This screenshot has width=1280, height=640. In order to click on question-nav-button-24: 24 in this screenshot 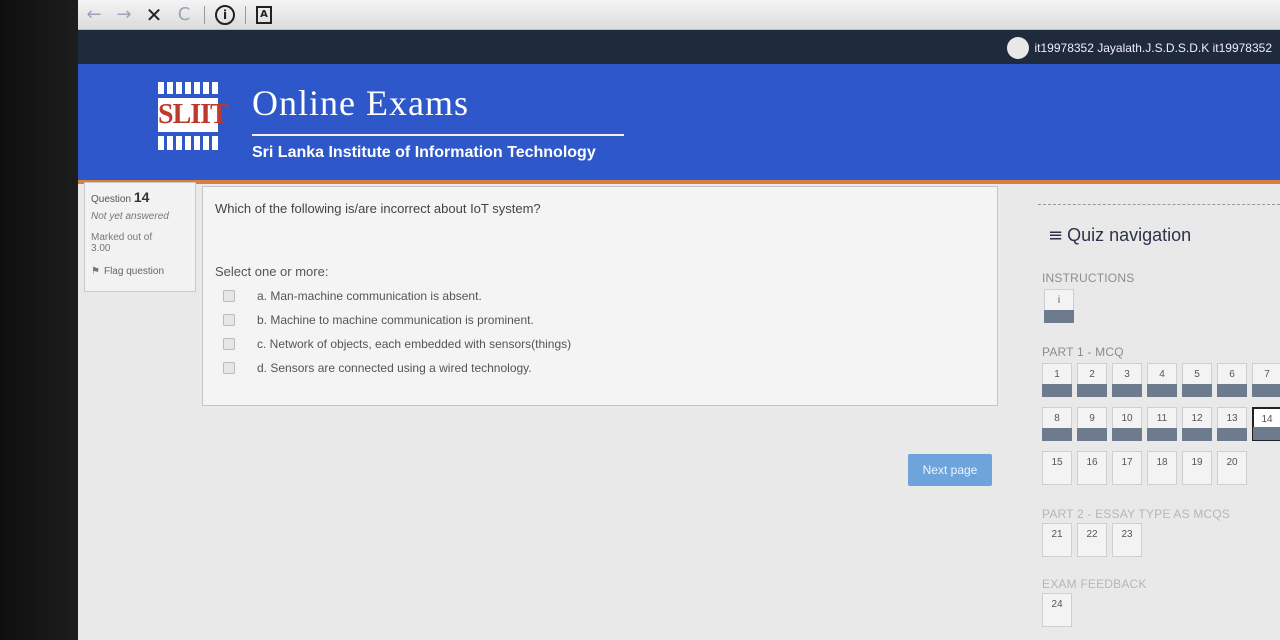, I will do `click(1057, 610)`.